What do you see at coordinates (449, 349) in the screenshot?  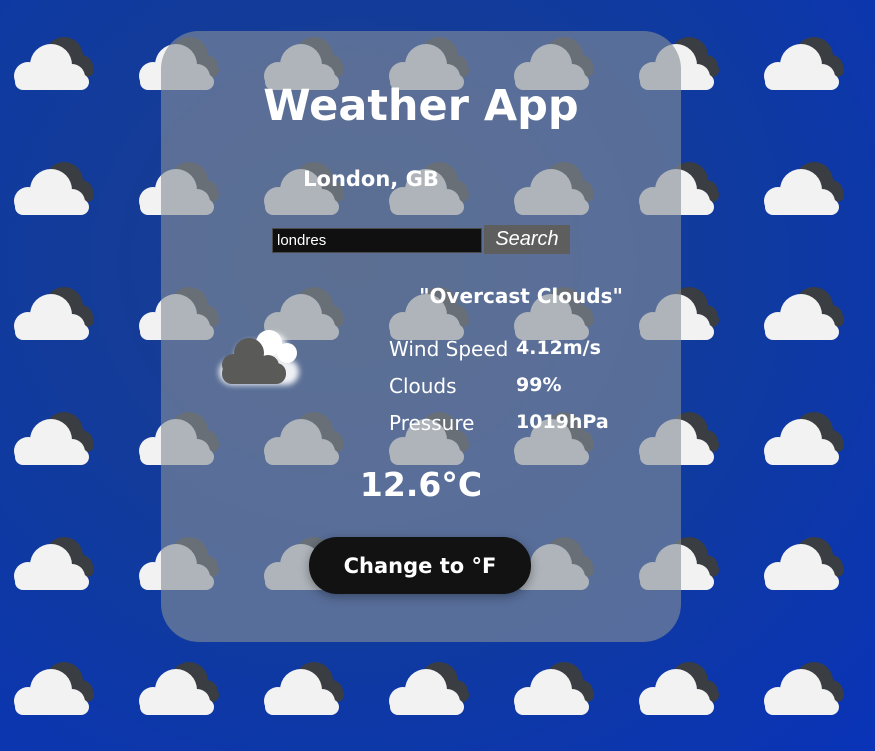 I see `wind-speed-label: Wind Speed` at bounding box center [449, 349].